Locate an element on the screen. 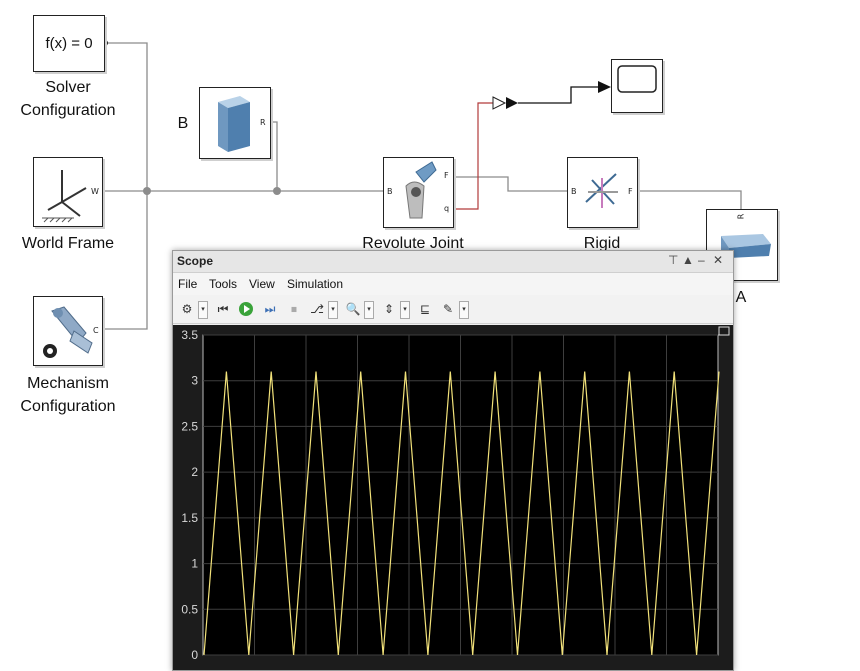 The image size is (860, 671). scope-block is located at coordinates (637, 86).